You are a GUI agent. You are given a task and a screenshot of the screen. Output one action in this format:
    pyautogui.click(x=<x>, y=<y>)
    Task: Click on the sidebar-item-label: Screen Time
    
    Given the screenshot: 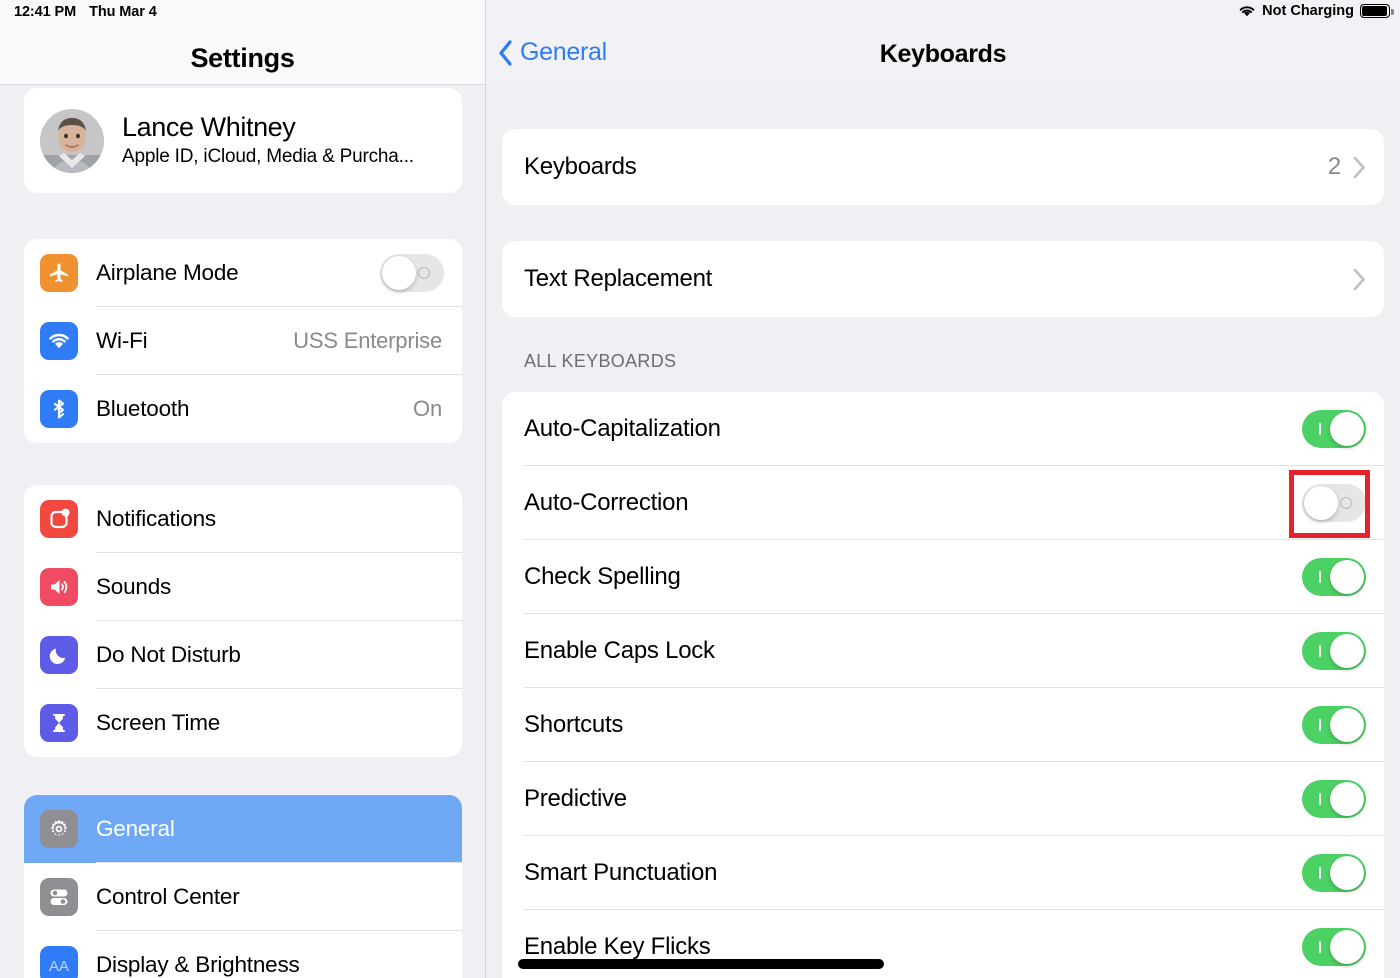 What is the action you would take?
    pyautogui.click(x=158, y=722)
    